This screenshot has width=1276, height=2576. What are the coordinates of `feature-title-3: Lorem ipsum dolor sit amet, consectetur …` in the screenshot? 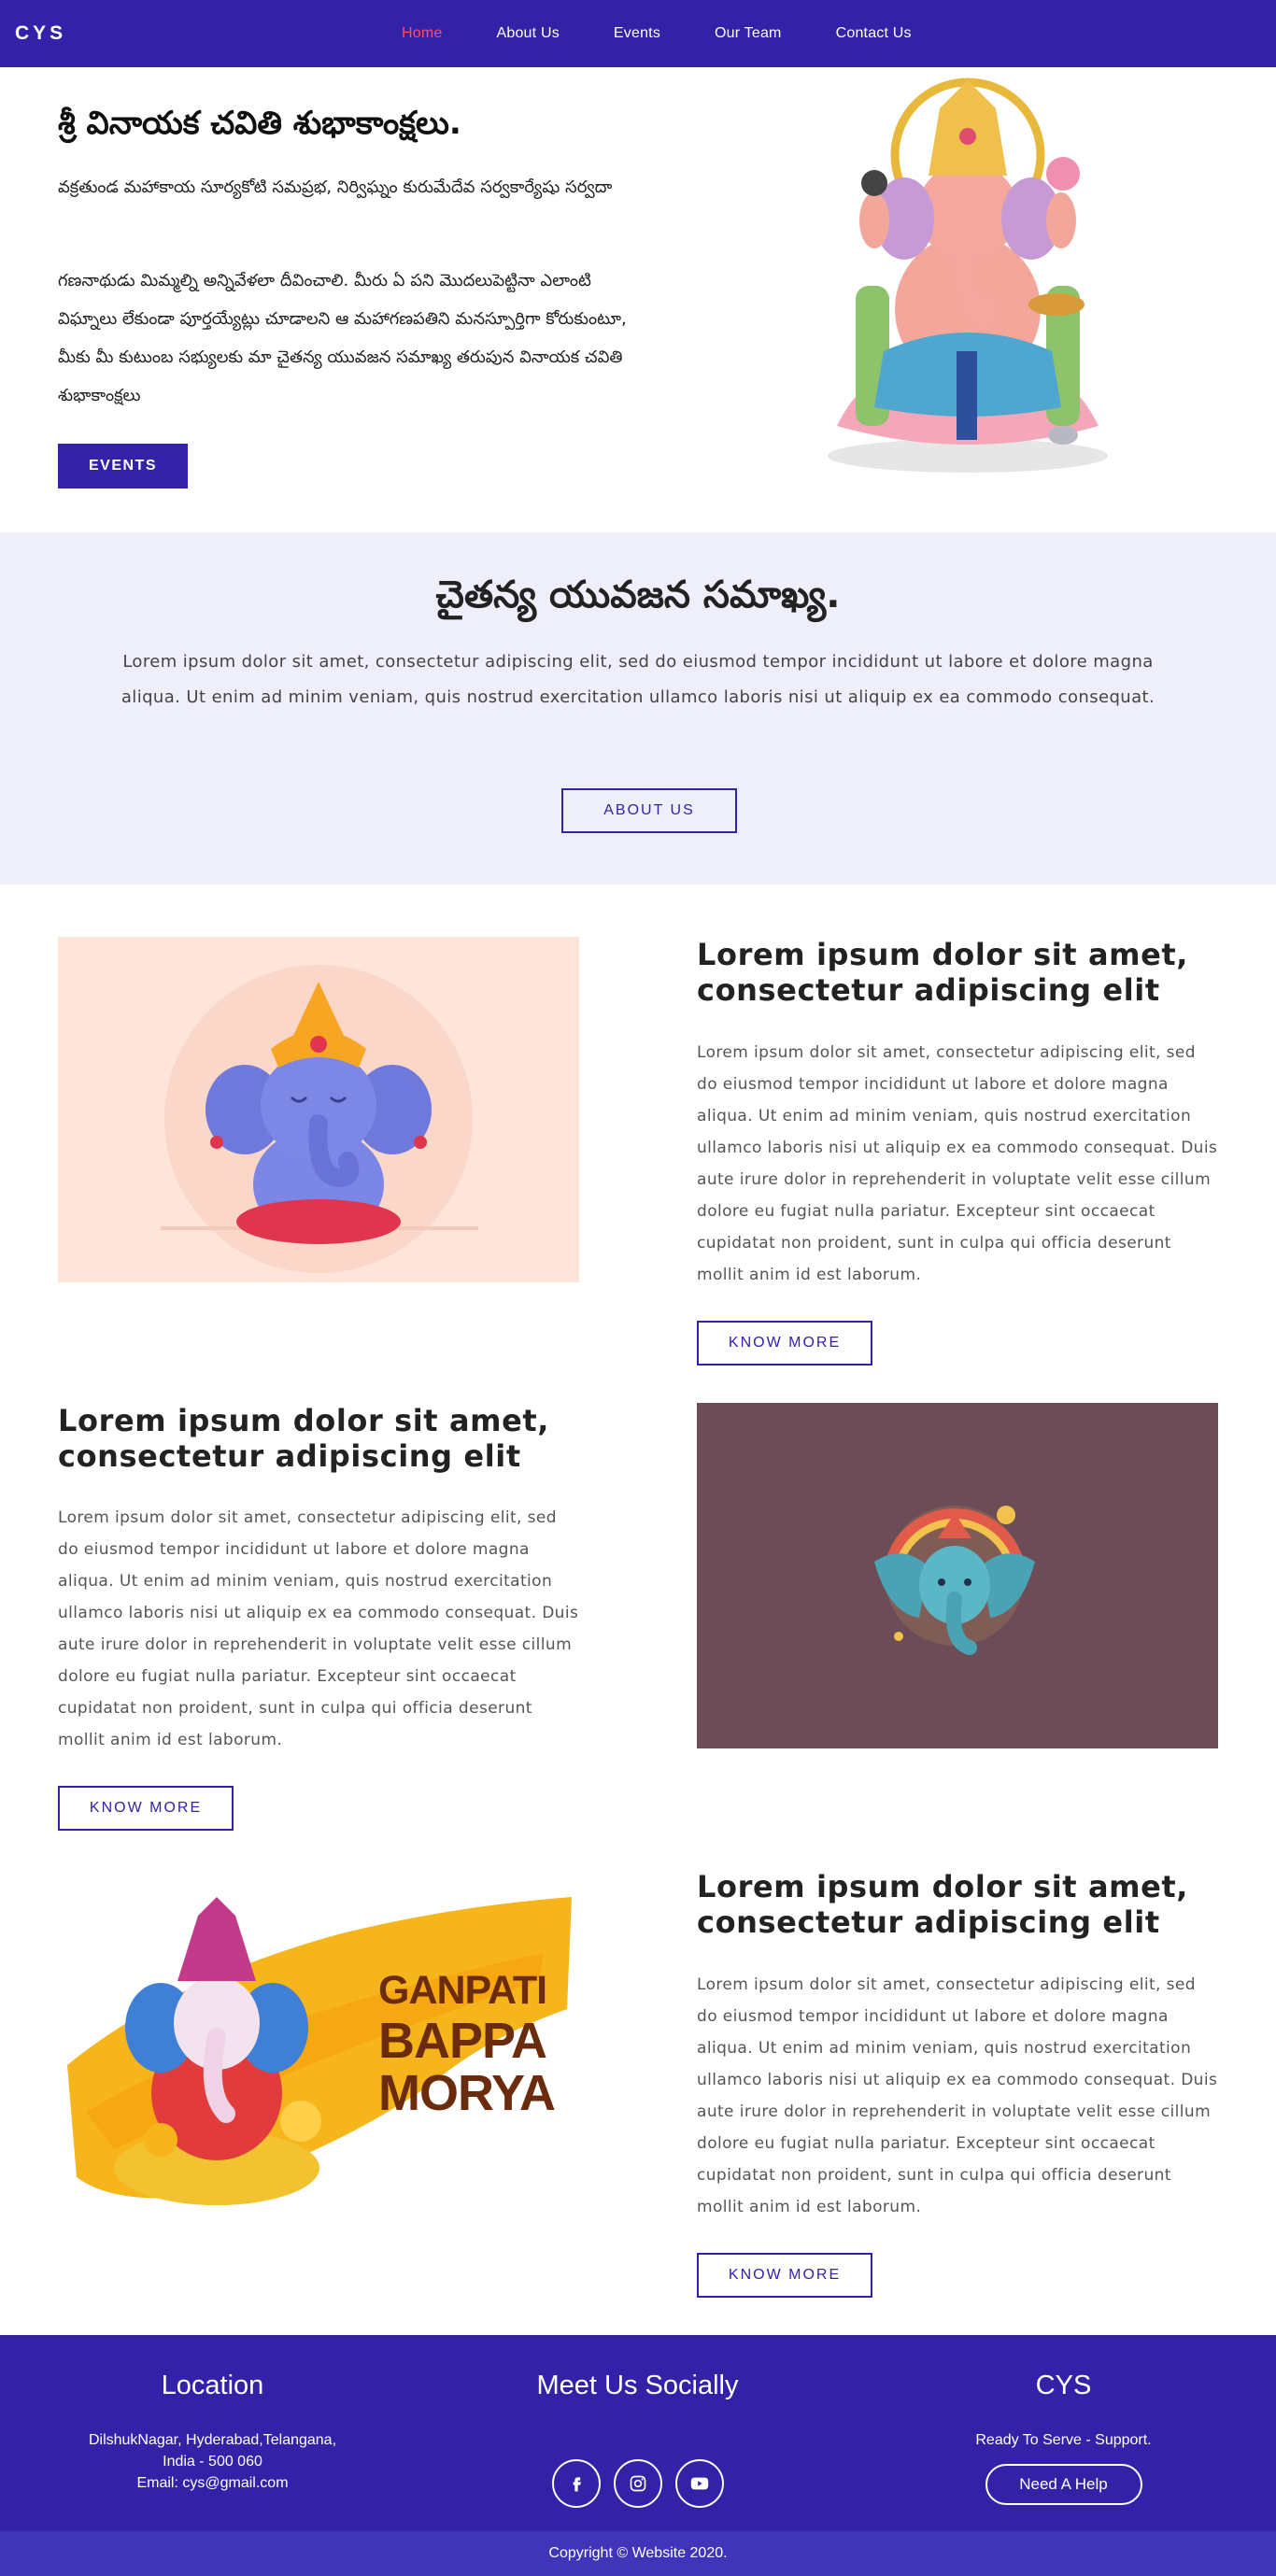 It's located at (943, 1904).